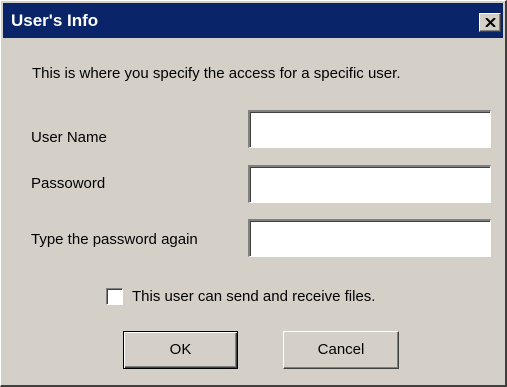  What do you see at coordinates (369, 129) in the screenshot?
I see `user-name-input` at bounding box center [369, 129].